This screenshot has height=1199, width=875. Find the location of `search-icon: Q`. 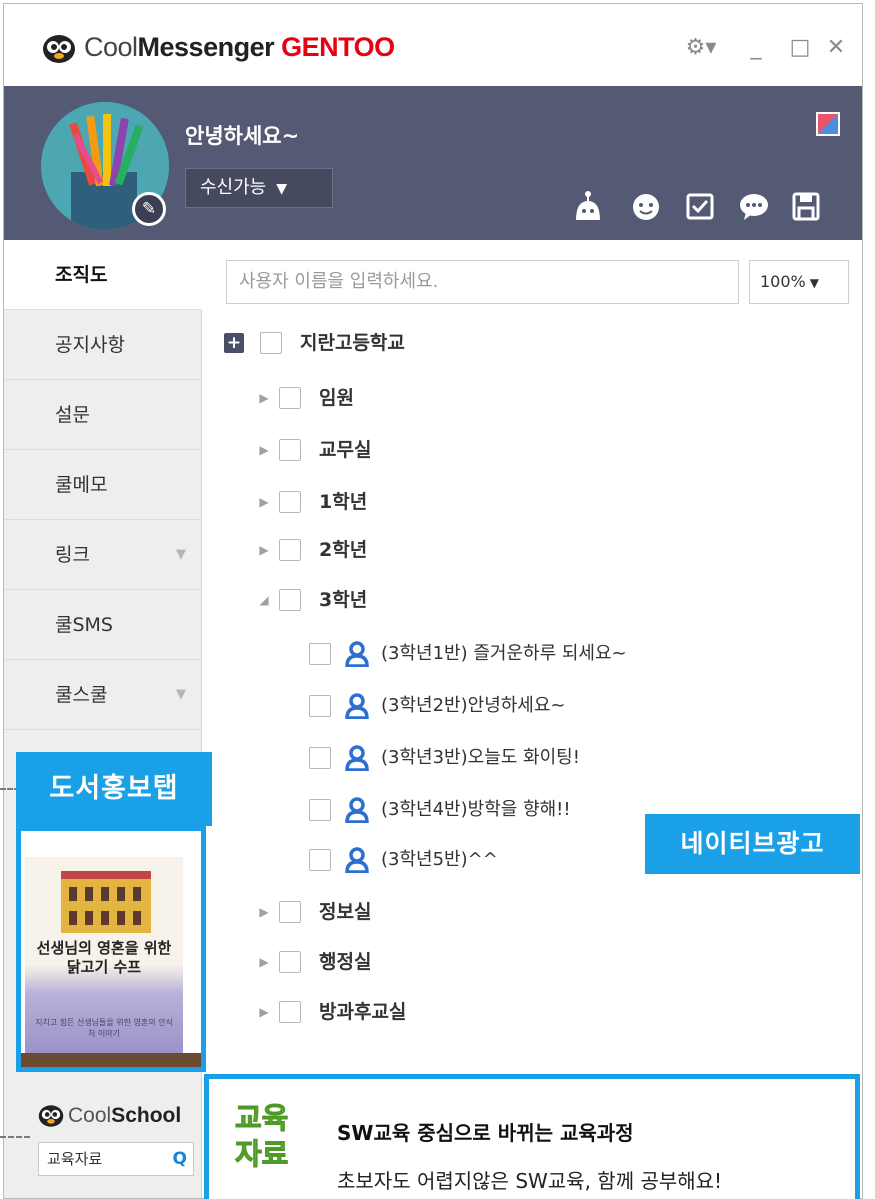

search-icon: Q is located at coordinates (180, 1159).